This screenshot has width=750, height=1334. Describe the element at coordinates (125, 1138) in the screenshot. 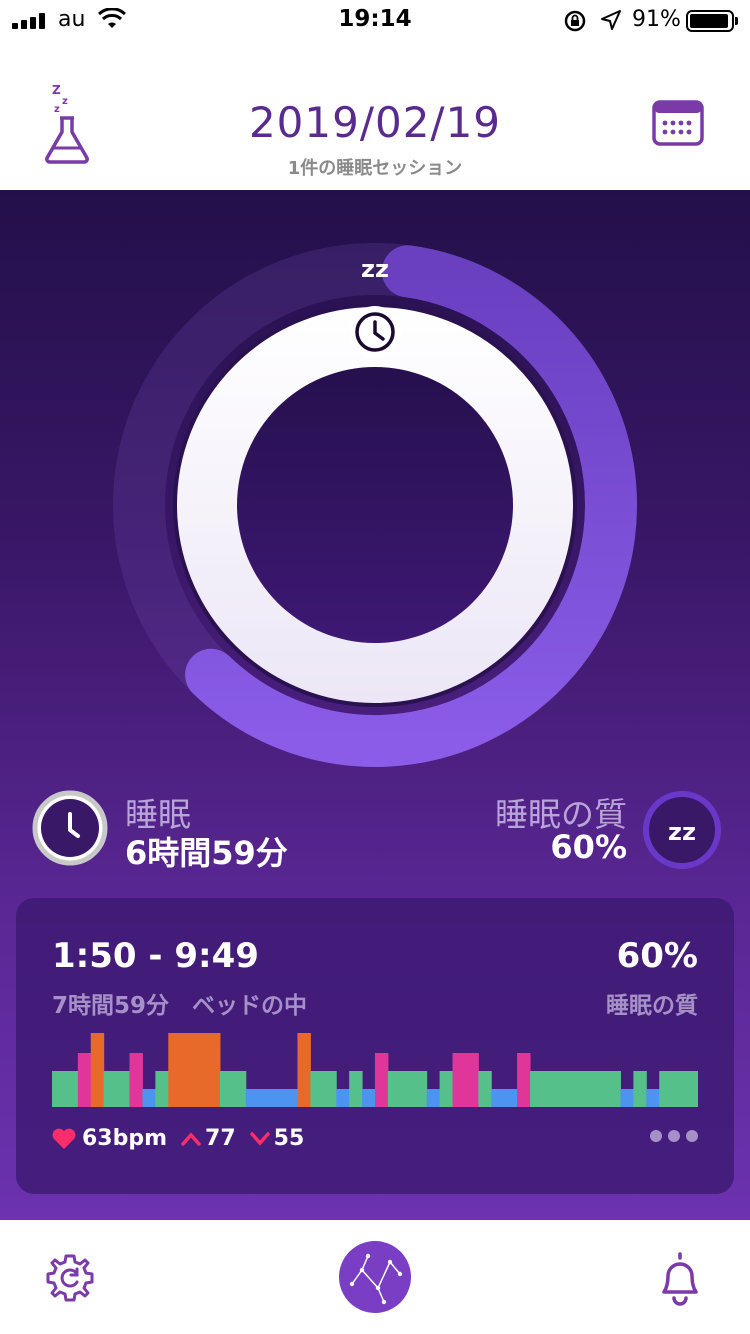

I see `hr-average: 63bpm` at that location.